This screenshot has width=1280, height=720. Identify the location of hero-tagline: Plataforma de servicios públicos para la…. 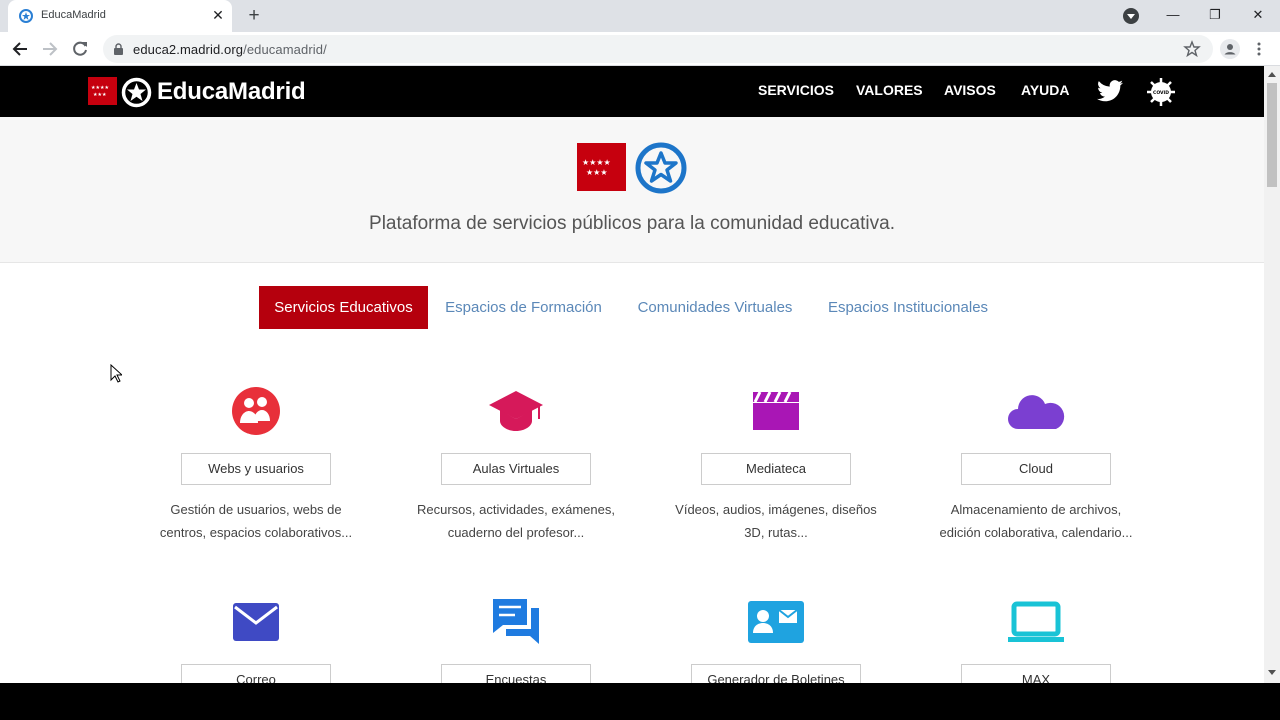
(632, 223).